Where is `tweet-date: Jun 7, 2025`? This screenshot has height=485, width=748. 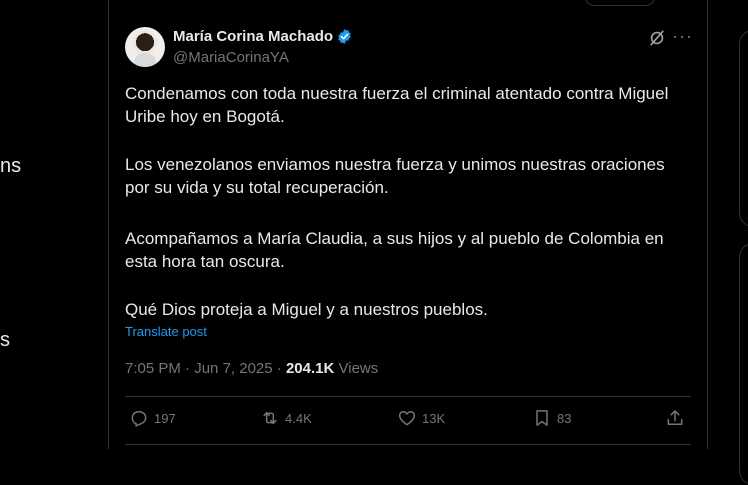
tweet-date: Jun 7, 2025 is located at coordinates (233, 368).